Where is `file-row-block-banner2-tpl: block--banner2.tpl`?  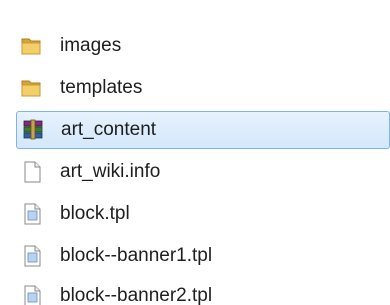
file-row-block-banner2-tpl: block--banner2.tpl is located at coordinates (203, 291).